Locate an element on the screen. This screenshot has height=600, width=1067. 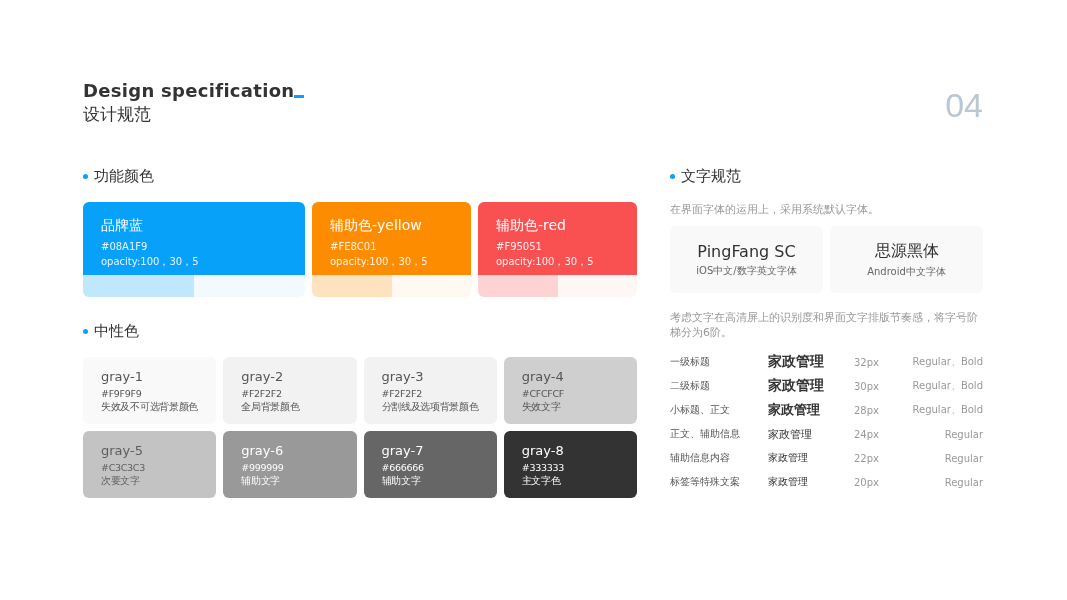
color-hex: #F9F9F9 is located at coordinates (122, 393).